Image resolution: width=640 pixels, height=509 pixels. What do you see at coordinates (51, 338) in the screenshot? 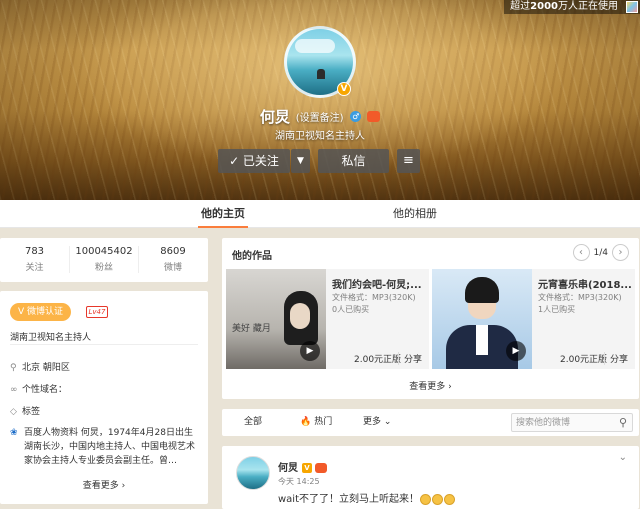
I see `verified-description: 湖南卫视知名主持人` at bounding box center [51, 338].